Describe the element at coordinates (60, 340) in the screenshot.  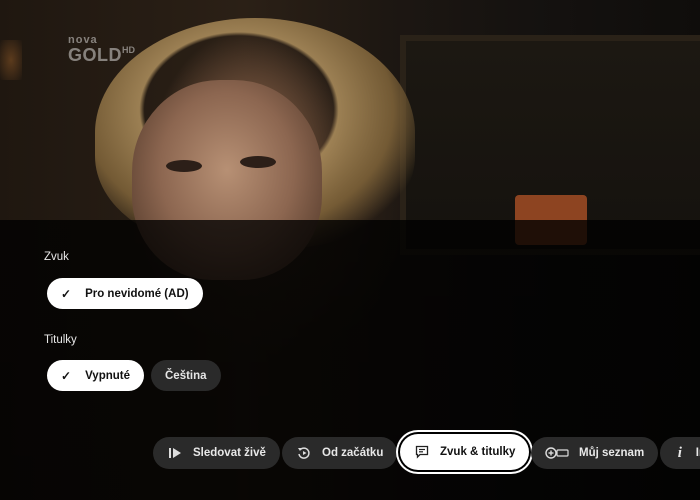
I see `subtitles-section-title: Titulky` at that location.